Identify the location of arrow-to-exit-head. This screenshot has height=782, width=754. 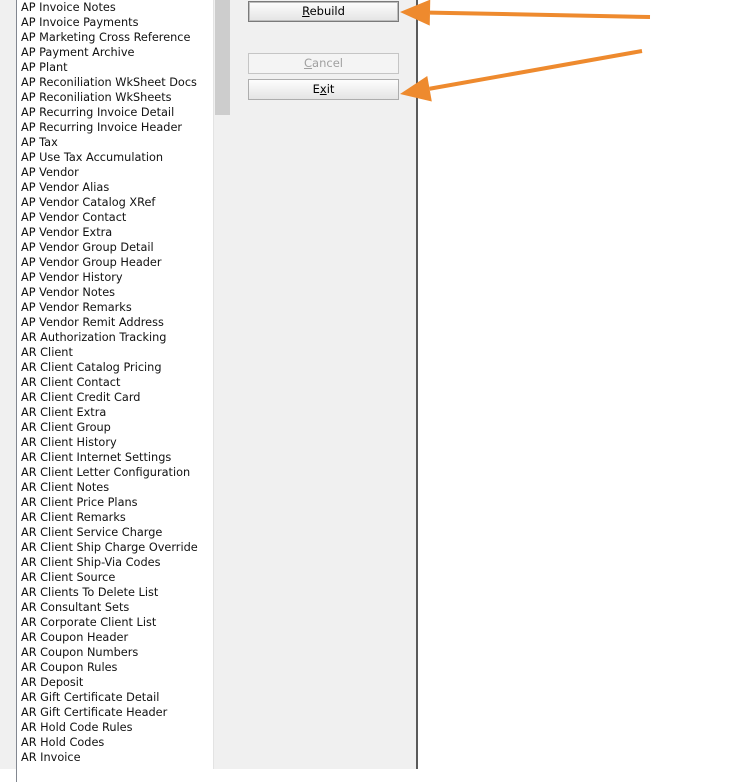
(416, 88).